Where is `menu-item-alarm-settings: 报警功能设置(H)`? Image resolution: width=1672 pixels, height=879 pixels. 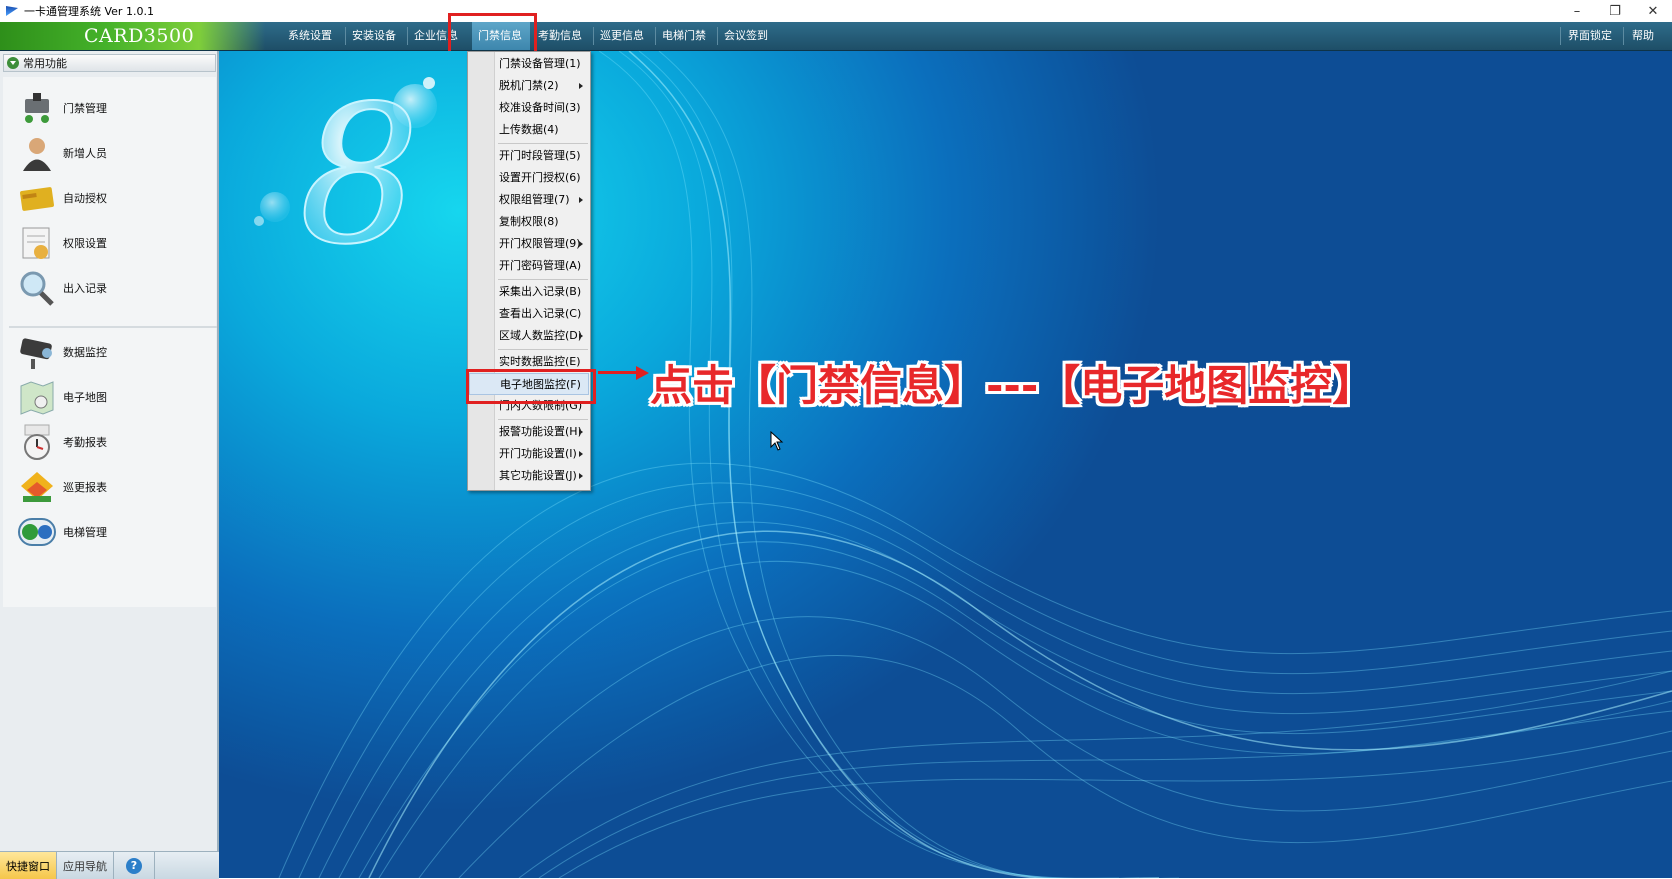
menu-item-alarm-settings: 报警功能设置(H) is located at coordinates (529, 432).